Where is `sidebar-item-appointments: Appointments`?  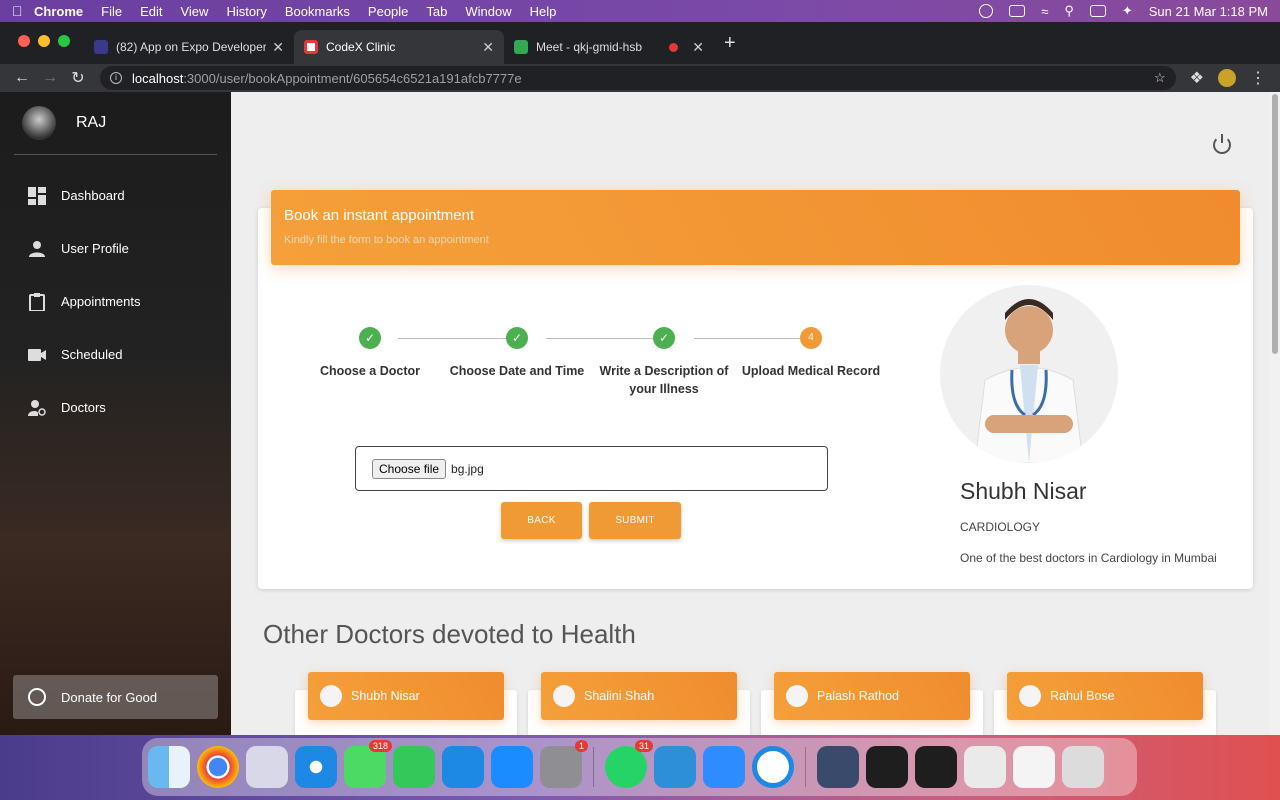 sidebar-item-appointments: Appointments is located at coordinates (115, 301).